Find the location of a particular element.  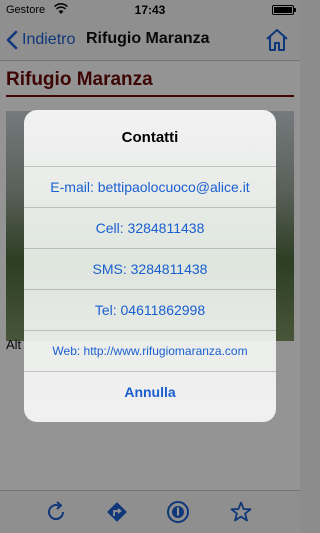

tel-option: Tel: 04611862998 is located at coordinates (150, 310).